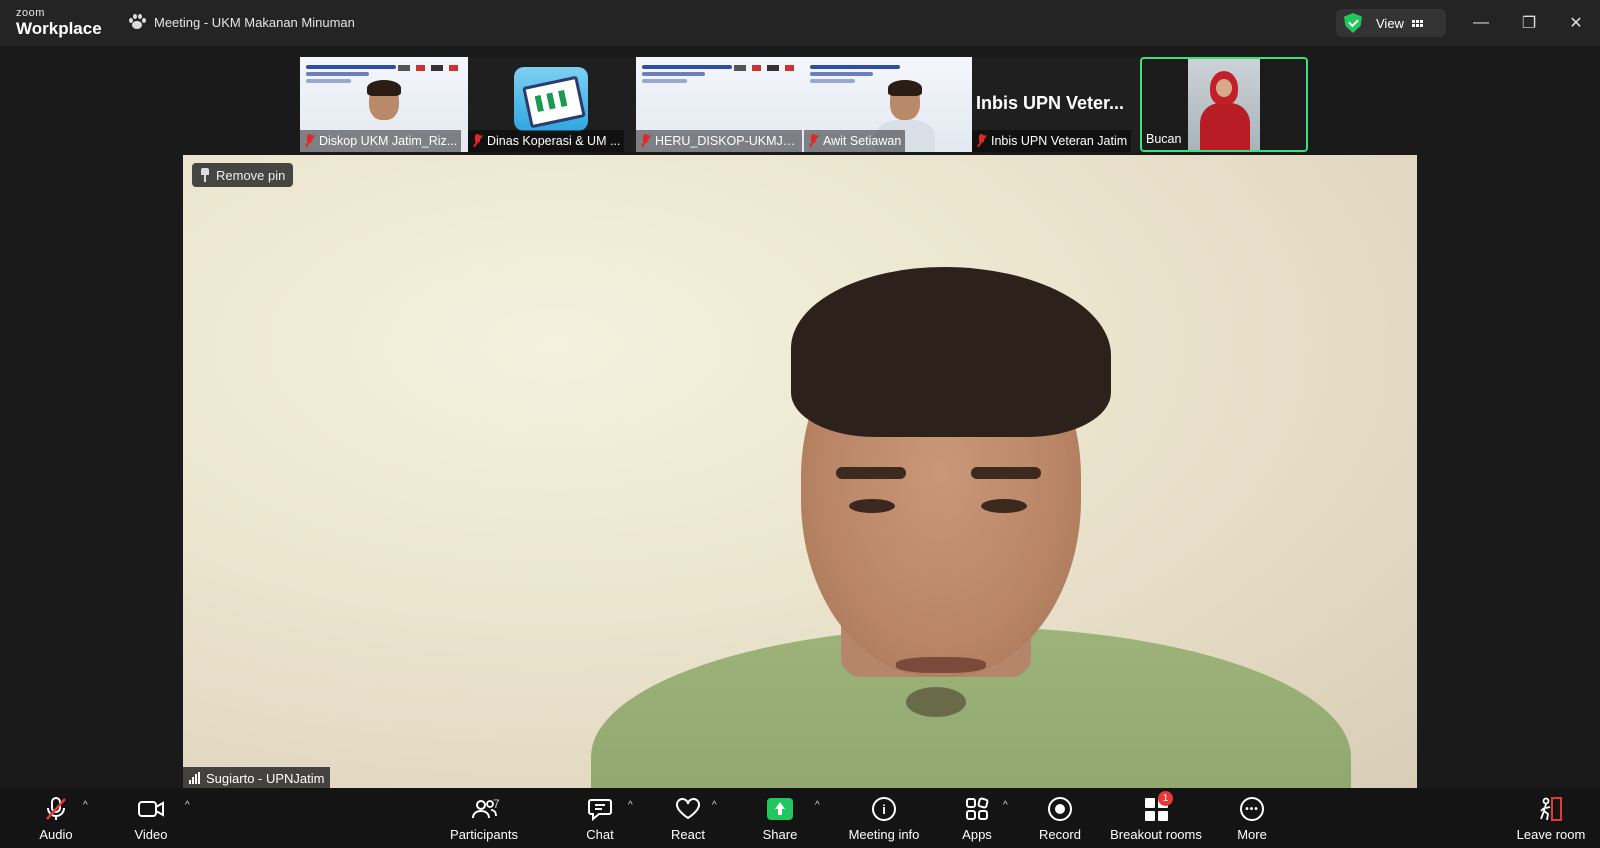 The width and height of the screenshot is (1600, 848). I want to click on participant-tile: Awit Setiawan, so click(888, 104).